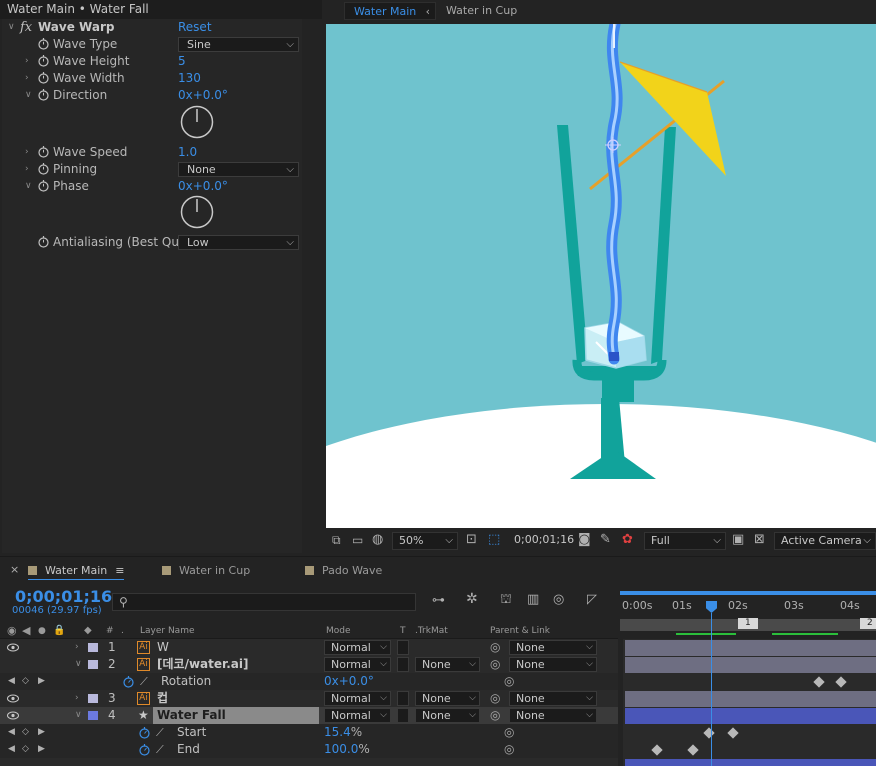  Describe the element at coordinates (428, 12) in the screenshot. I see `chevron-left-icon: ‹` at that location.